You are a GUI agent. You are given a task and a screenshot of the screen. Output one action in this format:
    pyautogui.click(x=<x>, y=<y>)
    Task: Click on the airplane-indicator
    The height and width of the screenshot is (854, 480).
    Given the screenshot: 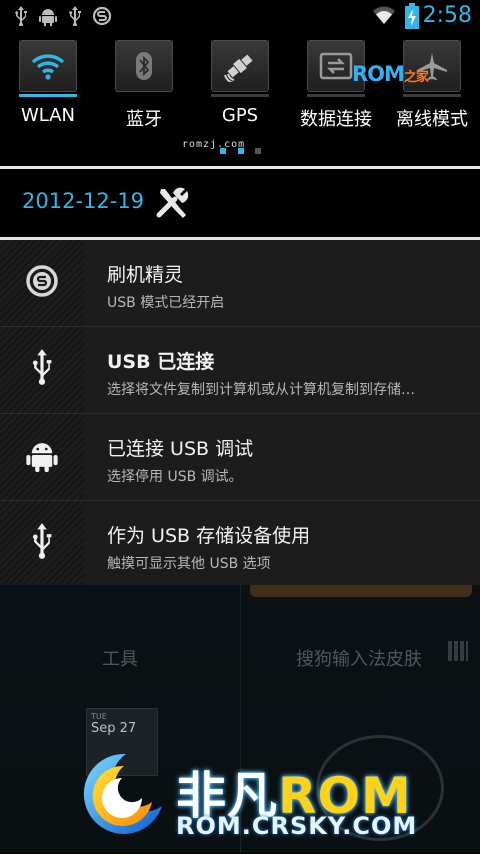 What is the action you would take?
    pyautogui.click(x=432, y=95)
    